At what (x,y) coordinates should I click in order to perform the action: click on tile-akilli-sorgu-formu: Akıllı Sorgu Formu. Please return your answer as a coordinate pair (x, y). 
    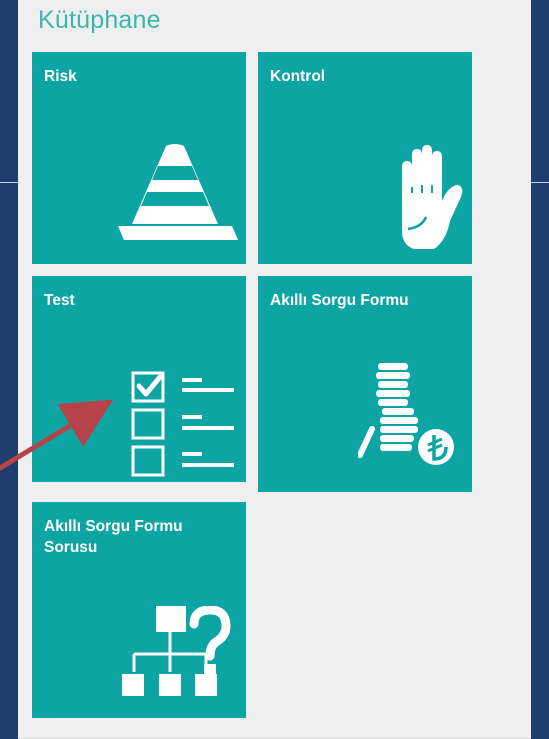
    Looking at the image, I should click on (365, 384).